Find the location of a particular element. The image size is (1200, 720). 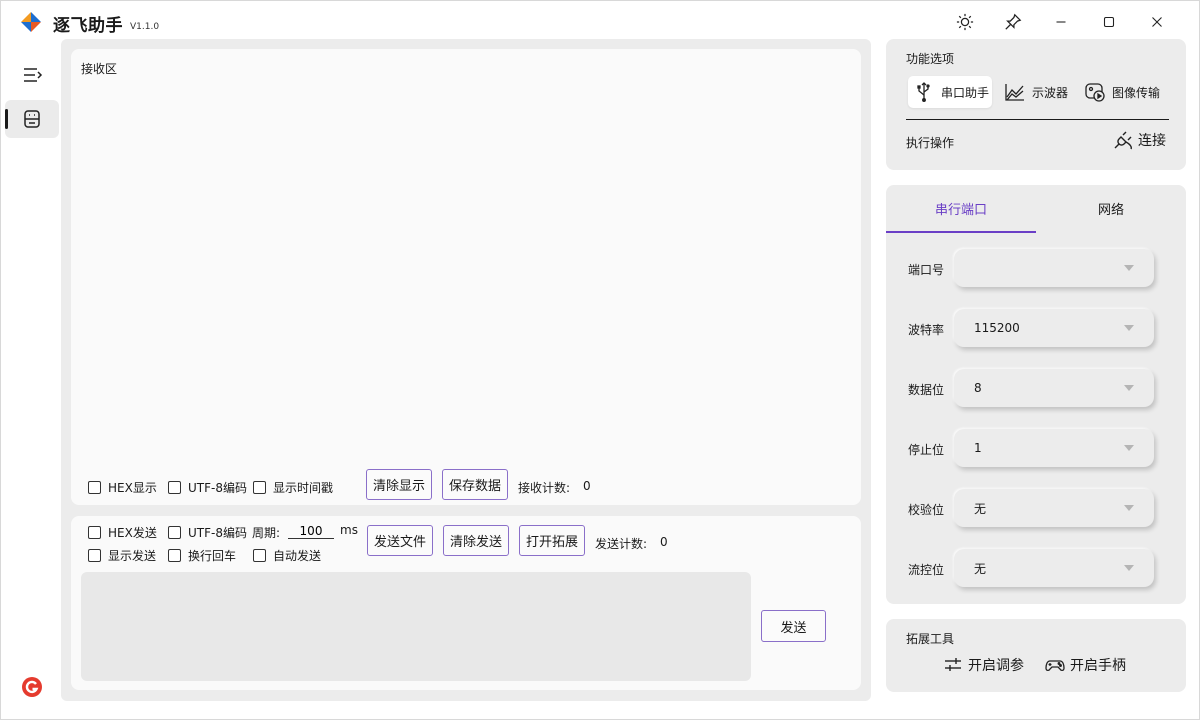

close-icon is located at coordinates (1157, 22).